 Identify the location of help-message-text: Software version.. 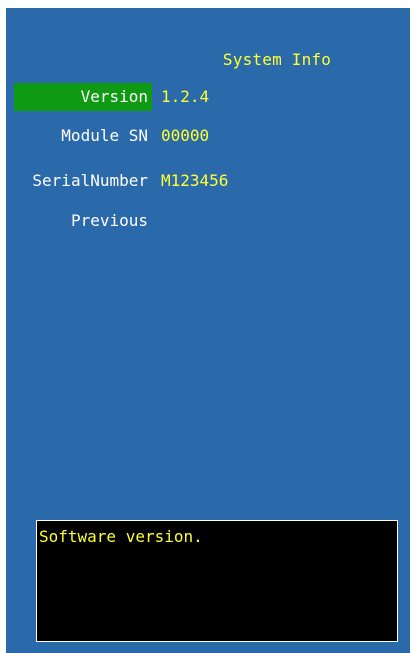
(121, 536).